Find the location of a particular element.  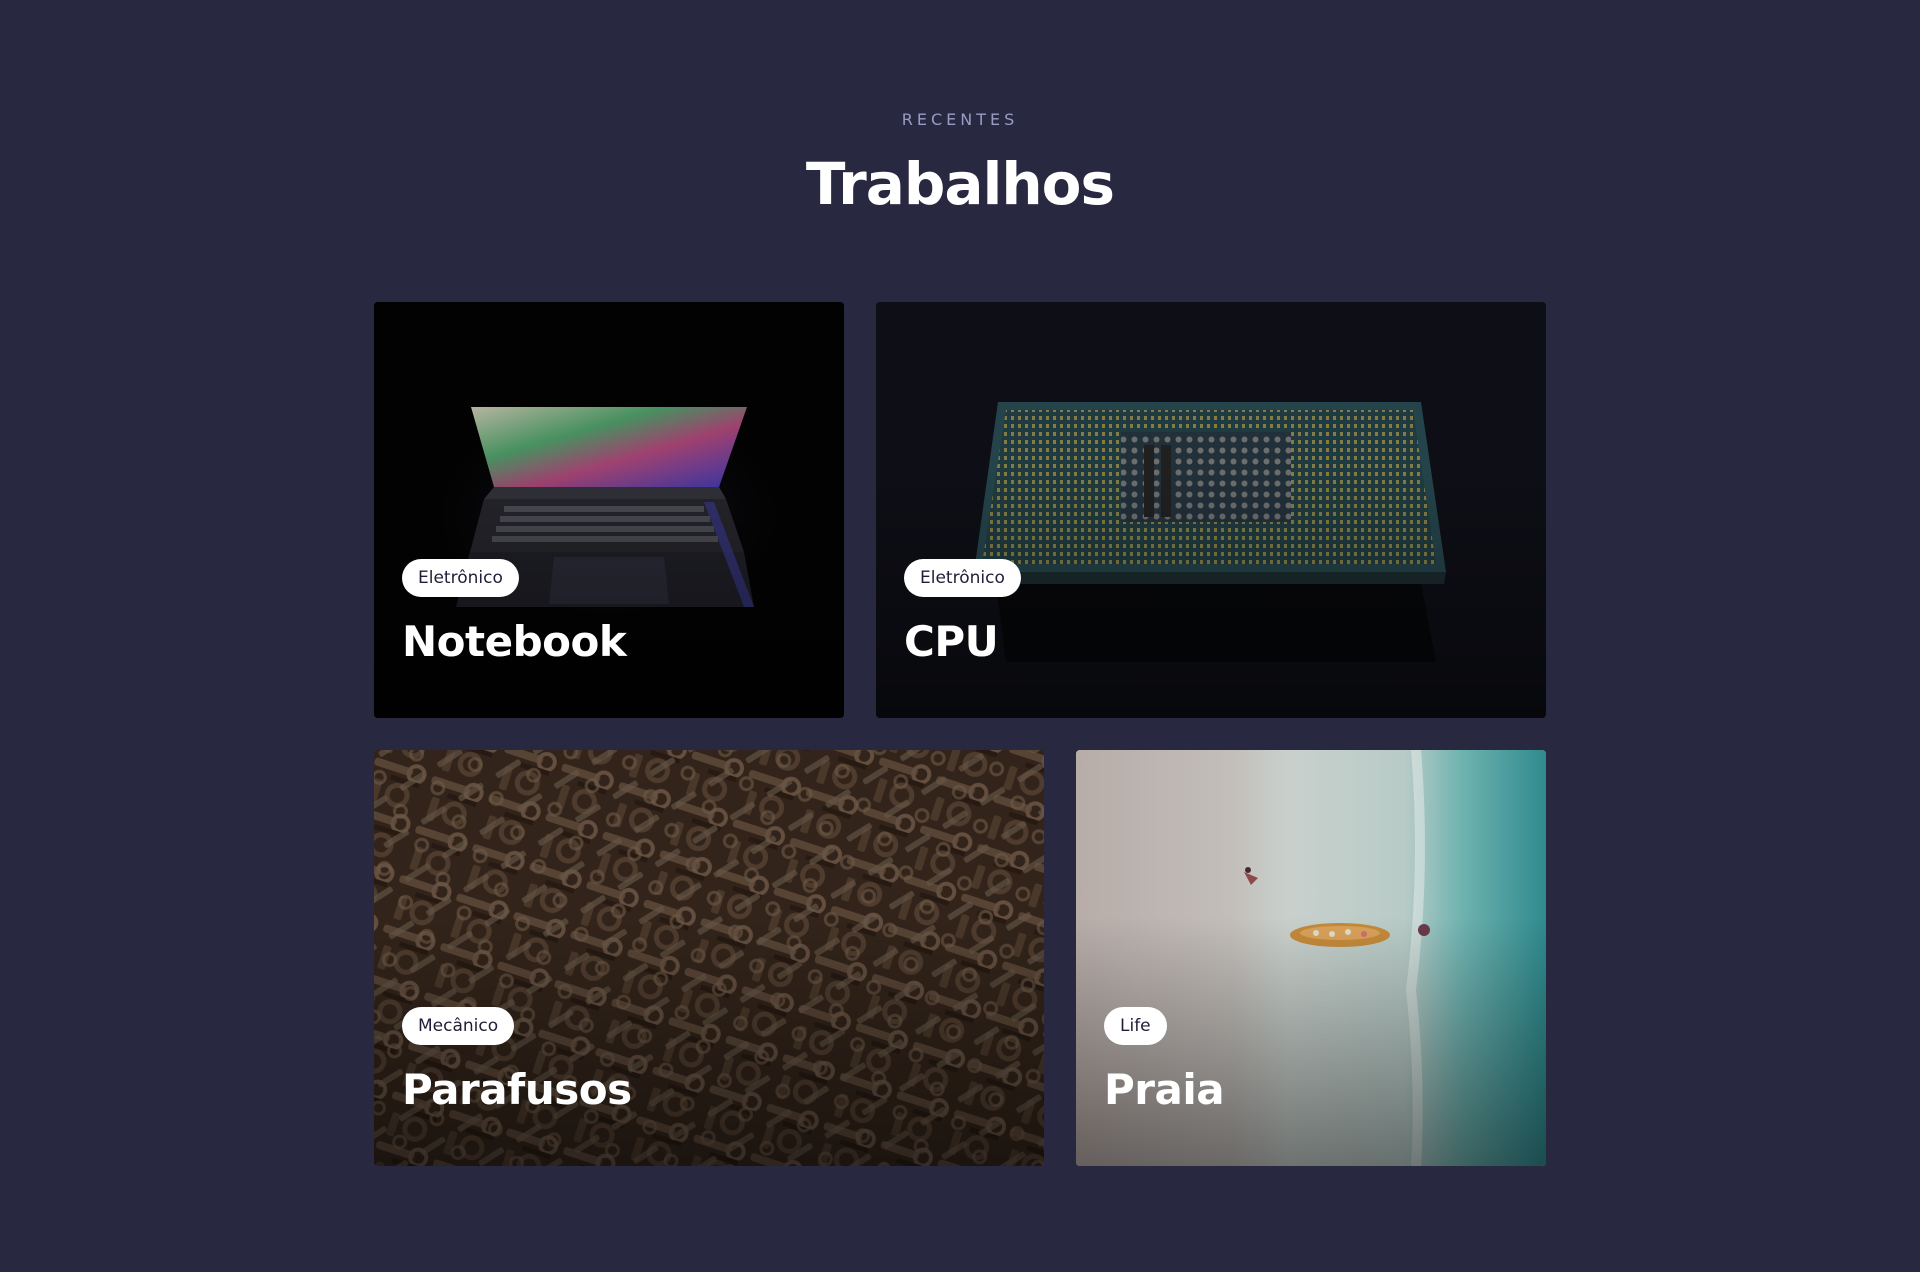

project-card-parafusos: Mecânico Parafusos is located at coordinates (709, 958).